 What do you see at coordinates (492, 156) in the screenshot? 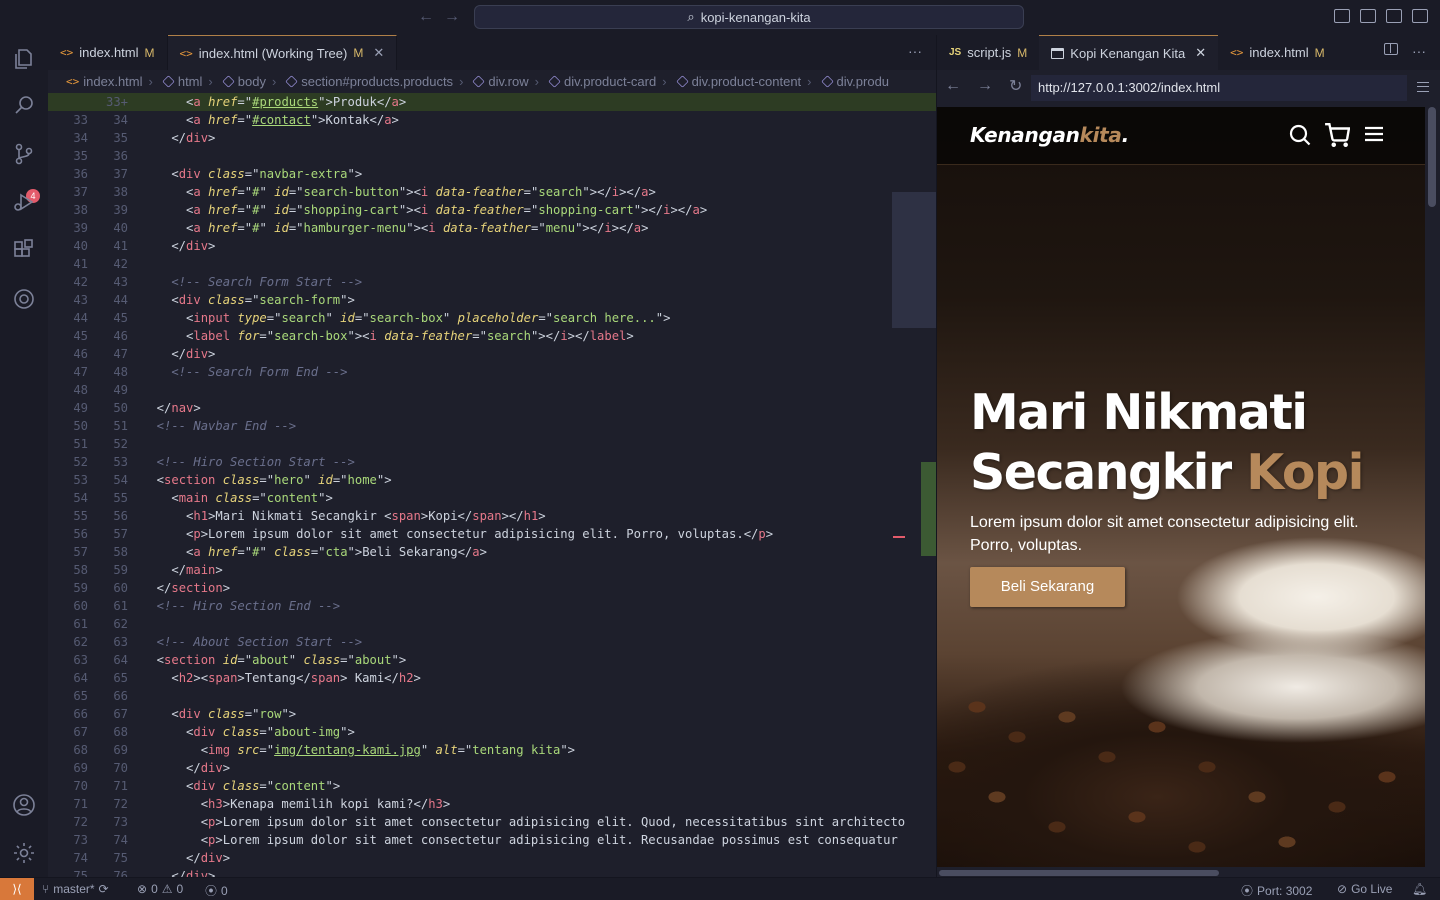
I see `code-line: 35 36` at bounding box center [492, 156].